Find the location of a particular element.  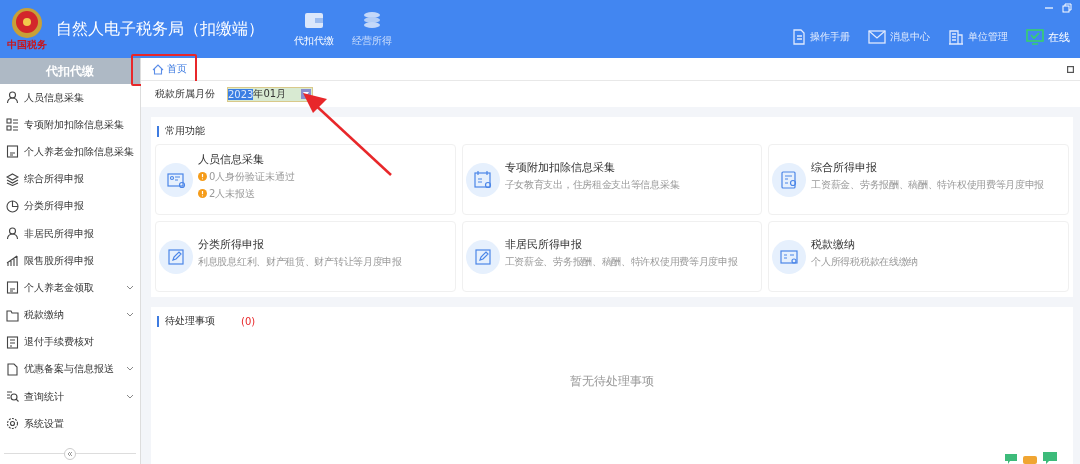

function-card: 非居民所得申报 工资薪金、劳务报酬、稿酬、特许权使用费等月度申报 is located at coordinates (612, 256).